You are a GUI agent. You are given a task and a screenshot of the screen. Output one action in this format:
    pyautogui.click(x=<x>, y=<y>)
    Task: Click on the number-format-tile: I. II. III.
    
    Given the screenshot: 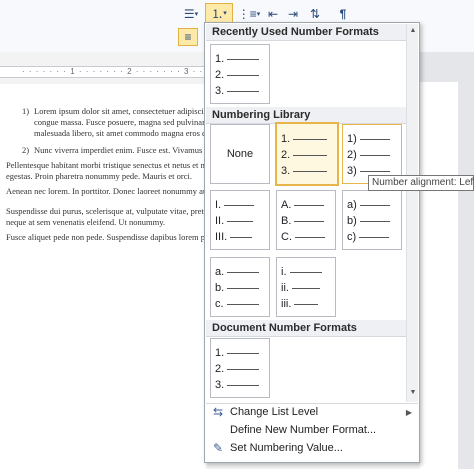 What is the action you would take?
    pyautogui.click(x=240, y=220)
    